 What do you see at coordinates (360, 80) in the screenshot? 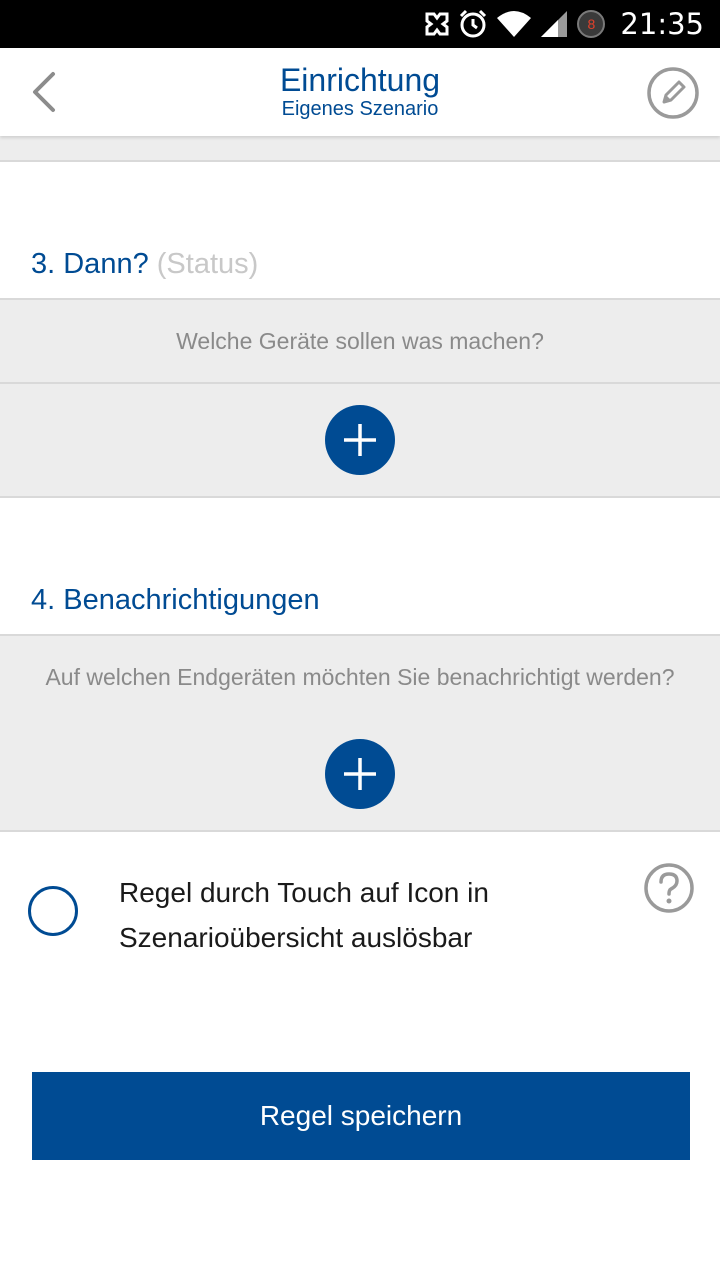
I see `page-title: Einrichtung` at bounding box center [360, 80].